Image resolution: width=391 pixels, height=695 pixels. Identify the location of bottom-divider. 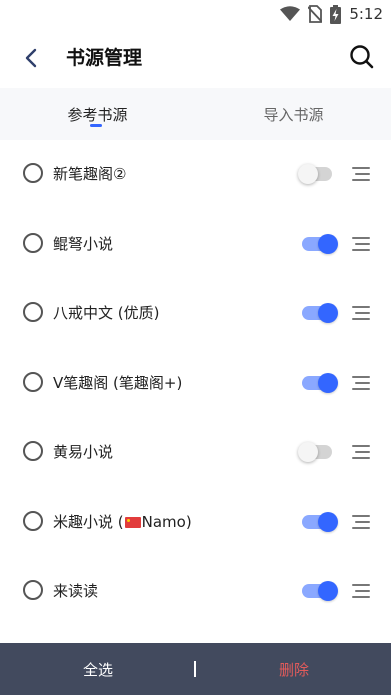
(195, 669).